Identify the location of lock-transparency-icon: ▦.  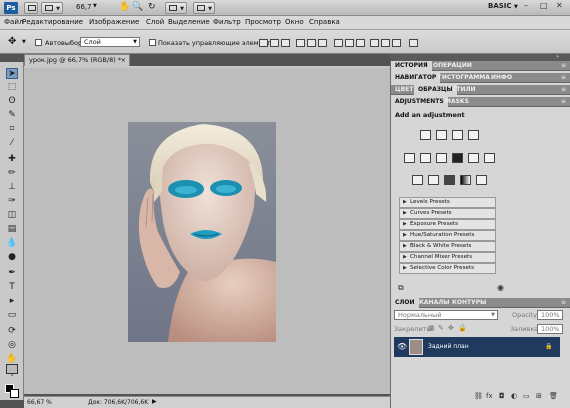
(431, 328).